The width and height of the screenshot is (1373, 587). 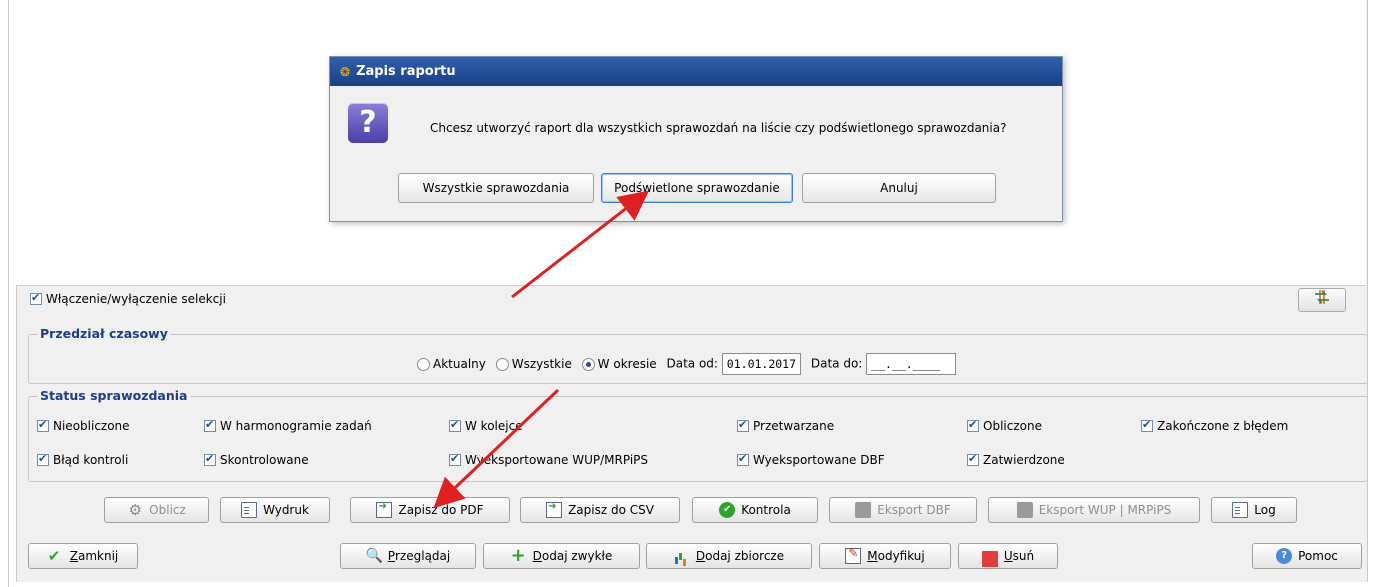 What do you see at coordinates (275, 510) in the screenshot?
I see `wydruk-button: Wydruk` at bounding box center [275, 510].